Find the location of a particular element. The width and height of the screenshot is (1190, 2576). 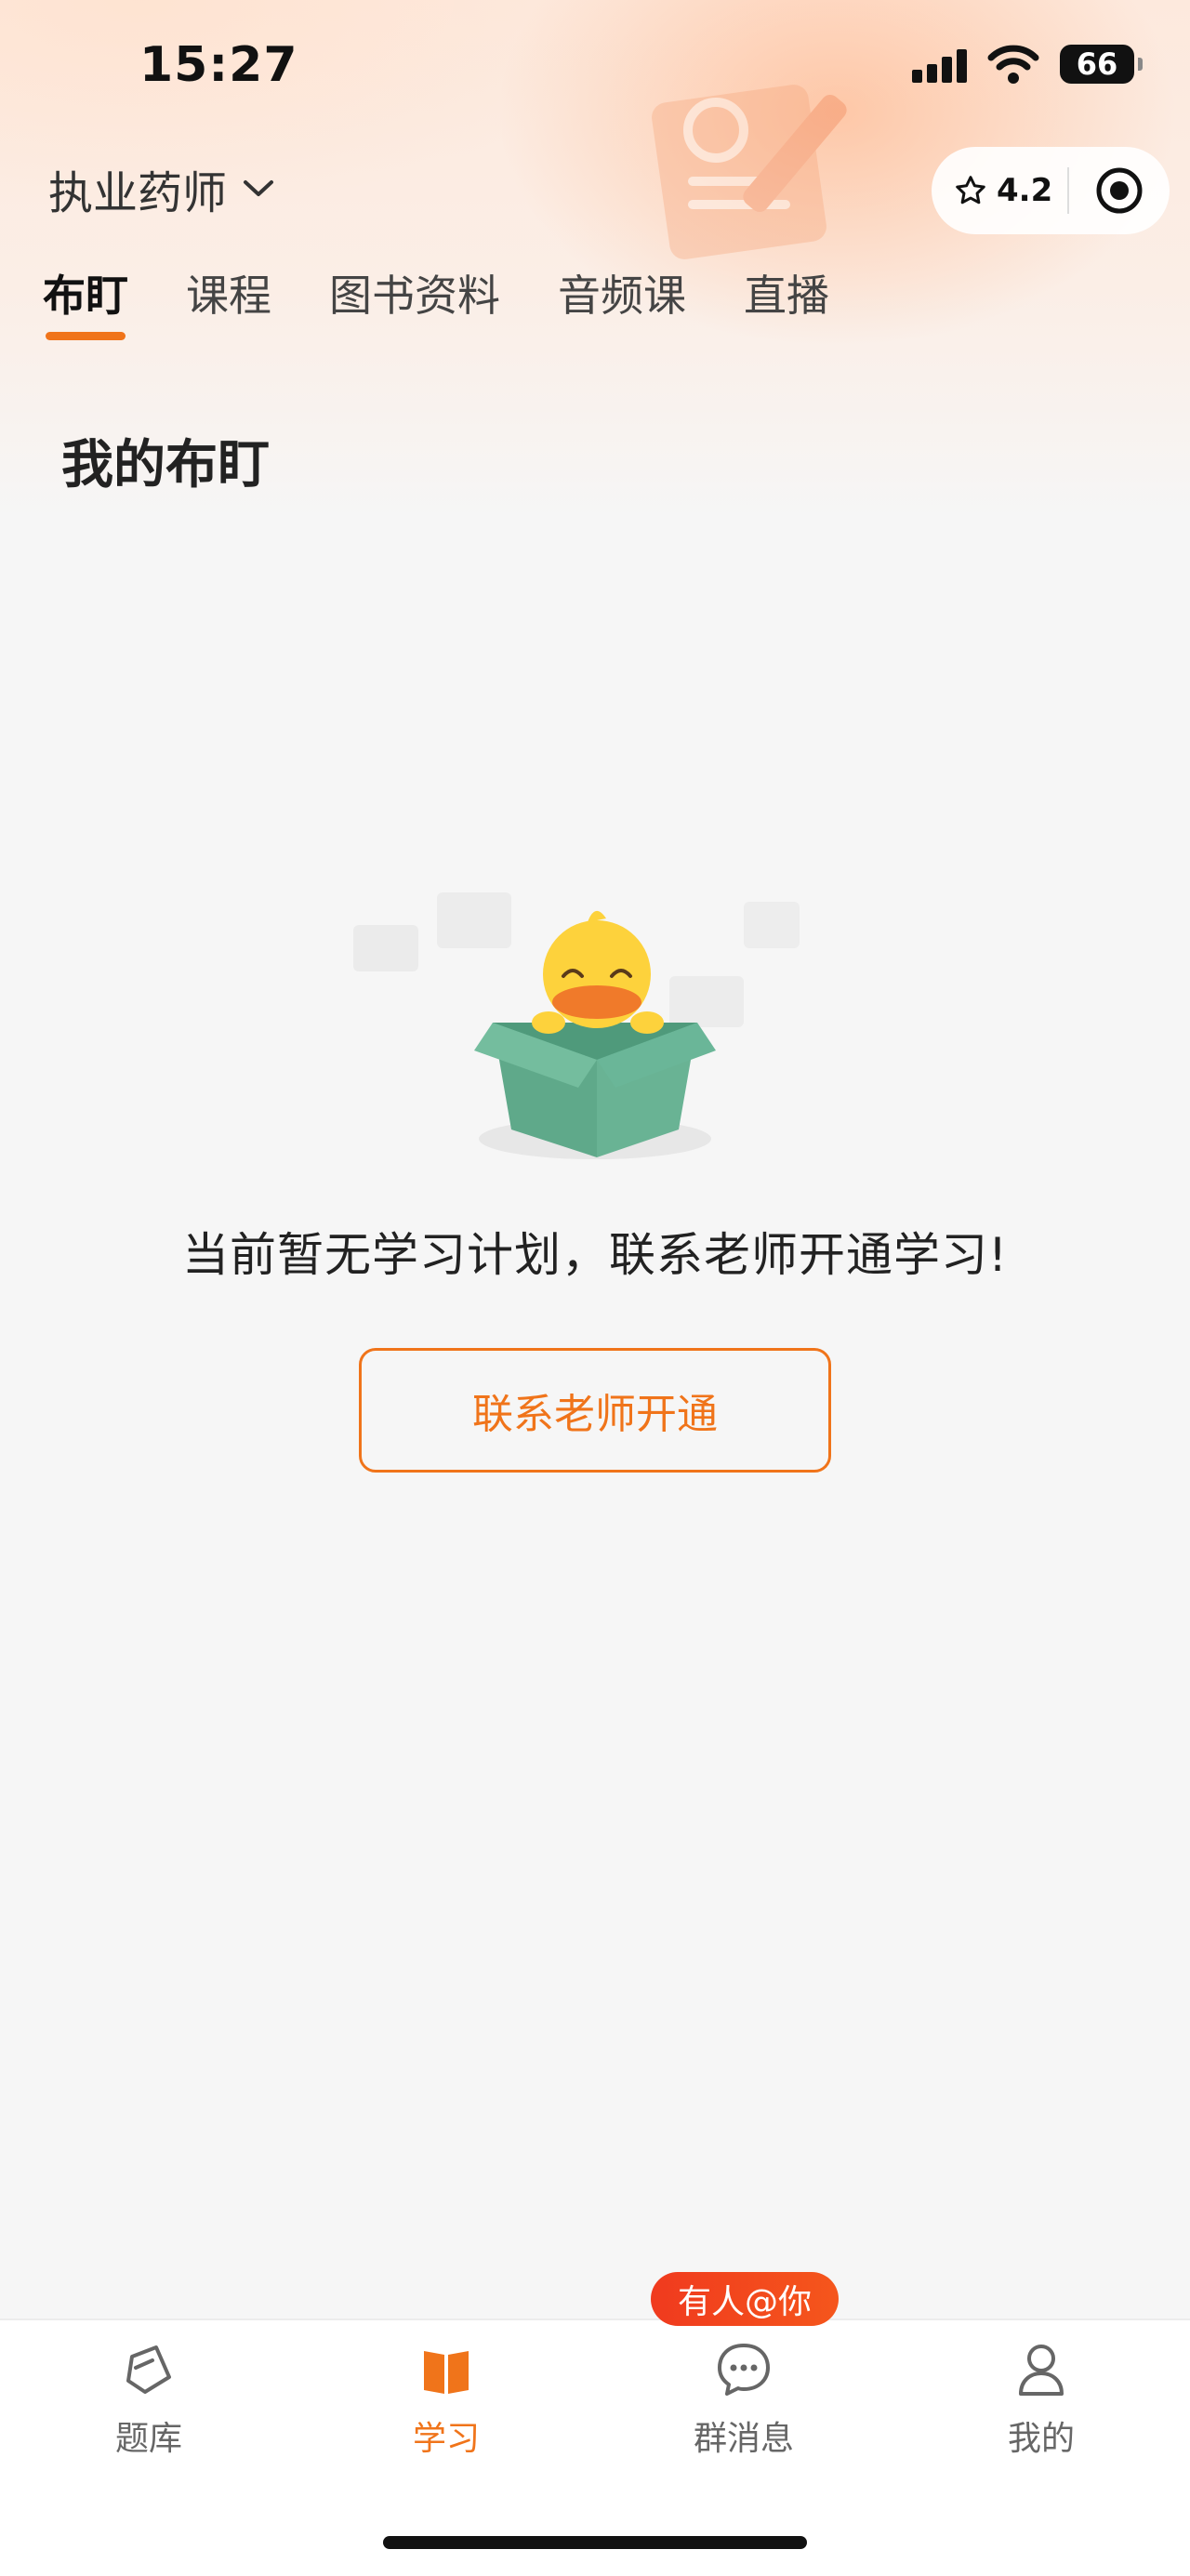

tab-books: 图书资料 is located at coordinates (414, 301).